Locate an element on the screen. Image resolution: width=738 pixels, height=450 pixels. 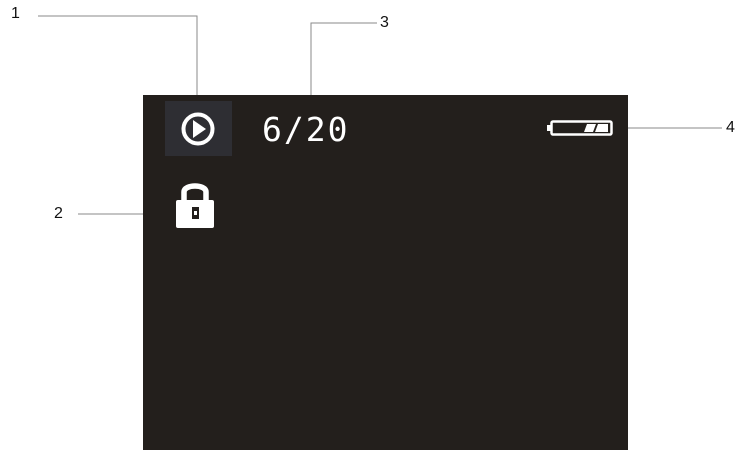
image-counter: 6/20 is located at coordinates (306, 129).